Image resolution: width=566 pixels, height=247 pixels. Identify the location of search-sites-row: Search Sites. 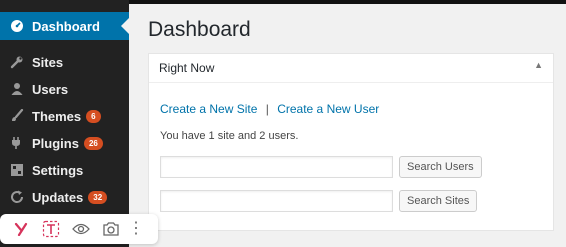
(319, 201).